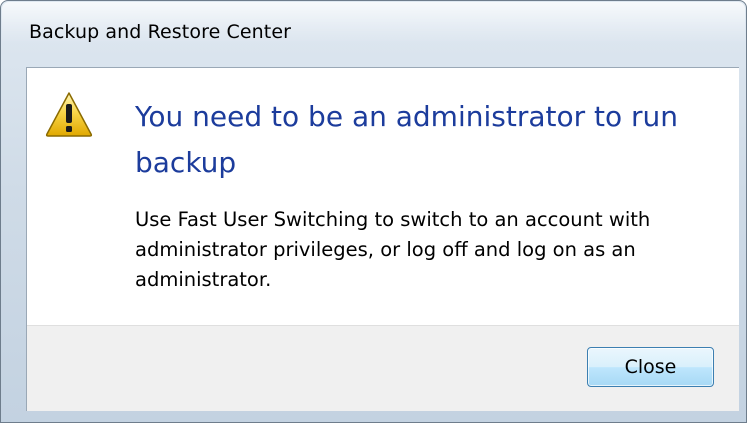 This screenshot has width=747, height=423. I want to click on close-button: Close, so click(650, 367).